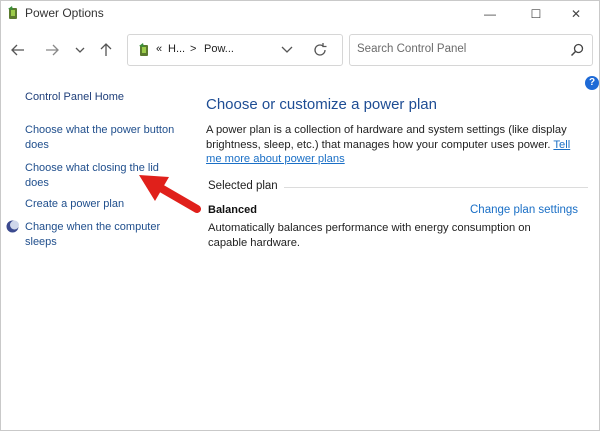 This screenshot has height=431, width=600. What do you see at coordinates (436, 187) in the screenshot?
I see `section-divider` at bounding box center [436, 187].